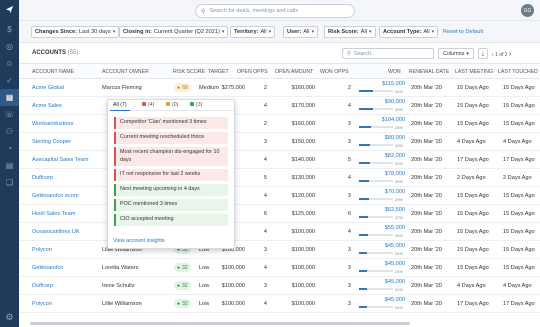  What do you see at coordinates (118, 286) in the screenshot?
I see `account-owner: Irene Schultz` at bounding box center [118, 286].